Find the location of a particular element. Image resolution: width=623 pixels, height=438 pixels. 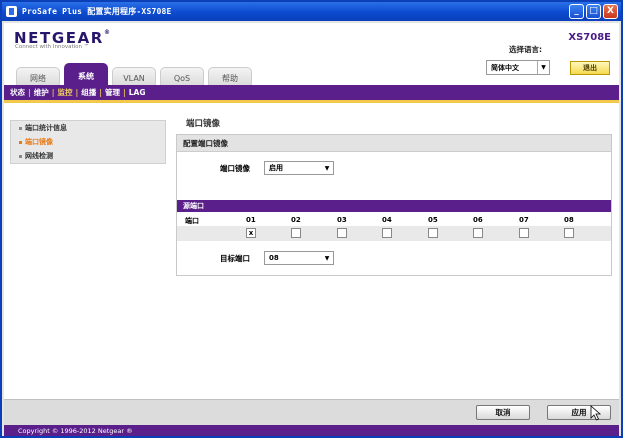

maximize-button: □ is located at coordinates (593, 11).